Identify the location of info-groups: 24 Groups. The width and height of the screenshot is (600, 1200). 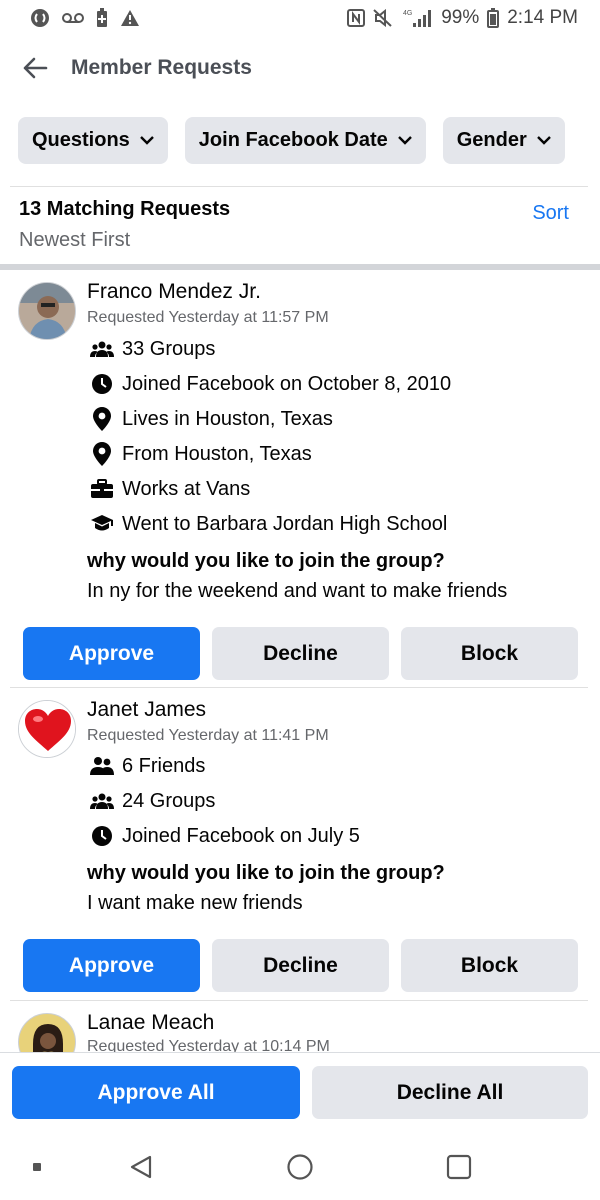
(152, 801).